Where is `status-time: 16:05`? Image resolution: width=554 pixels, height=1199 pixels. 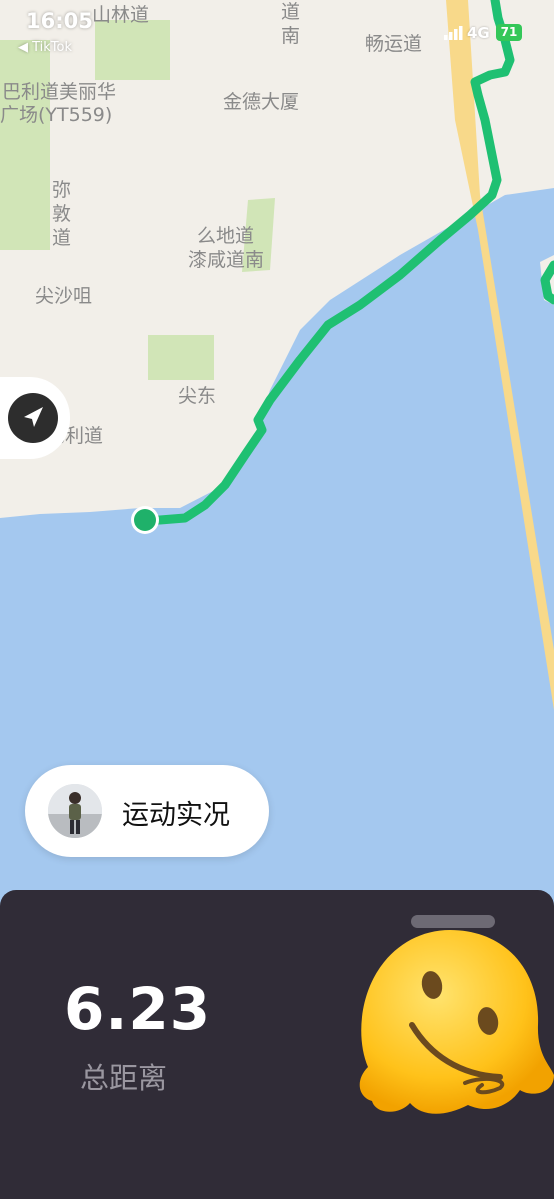 status-time: 16:05 is located at coordinates (59, 21).